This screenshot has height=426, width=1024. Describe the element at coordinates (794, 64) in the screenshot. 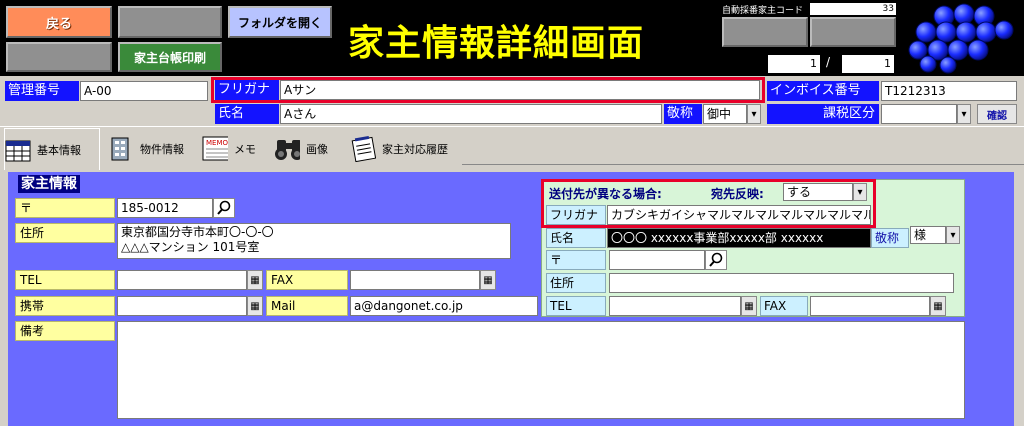

I see `record-current: 1` at that location.